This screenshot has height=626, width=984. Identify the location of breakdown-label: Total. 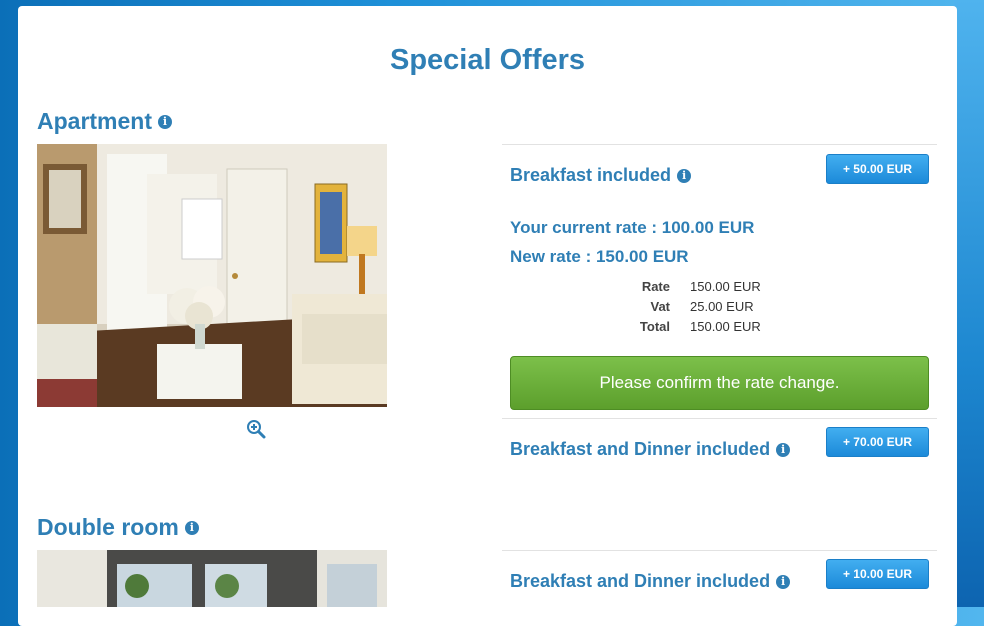
(654, 326).